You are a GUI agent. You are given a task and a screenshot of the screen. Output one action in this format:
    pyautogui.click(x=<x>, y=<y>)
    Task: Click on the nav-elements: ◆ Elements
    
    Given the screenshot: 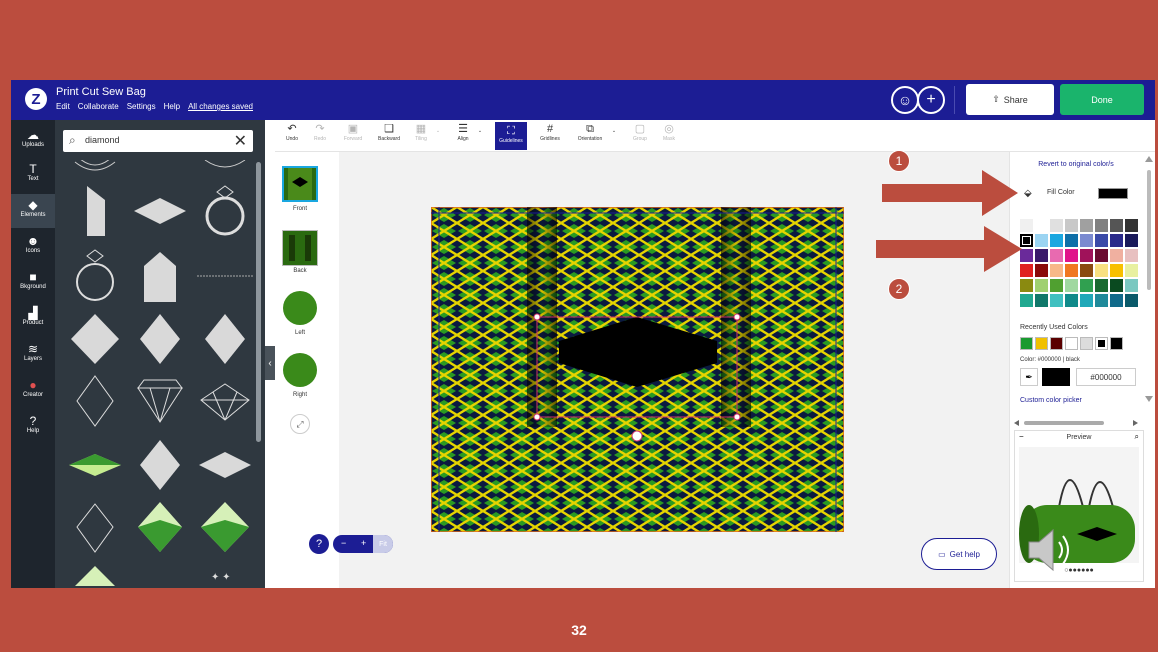 What is the action you would take?
    pyautogui.click(x=33, y=211)
    